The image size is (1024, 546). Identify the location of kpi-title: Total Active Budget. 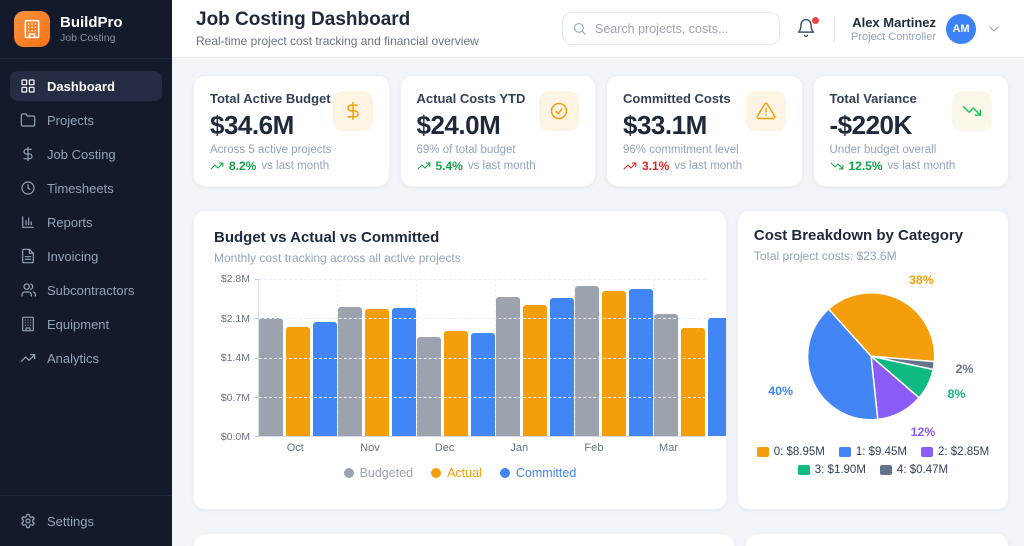
(270, 98).